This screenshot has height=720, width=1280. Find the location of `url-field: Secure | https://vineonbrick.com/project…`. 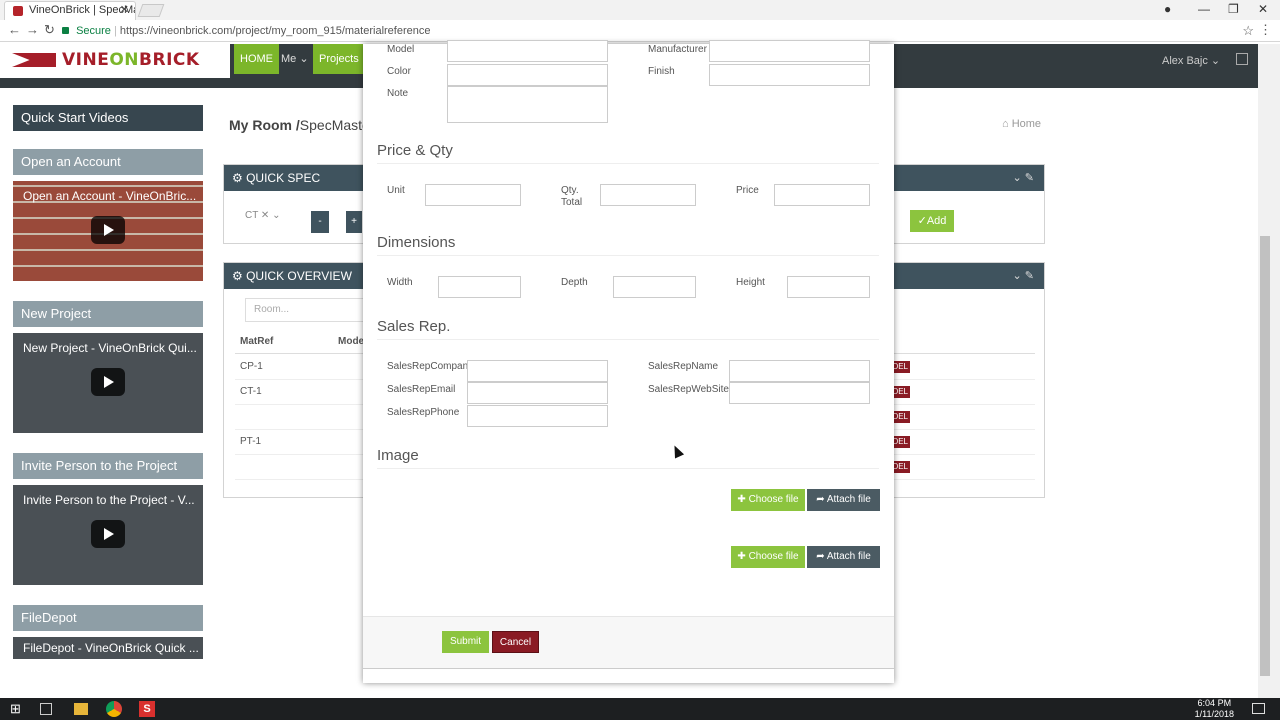

url-field: Secure | https://vineonbrick.com/project… is located at coordinates (652, 31).